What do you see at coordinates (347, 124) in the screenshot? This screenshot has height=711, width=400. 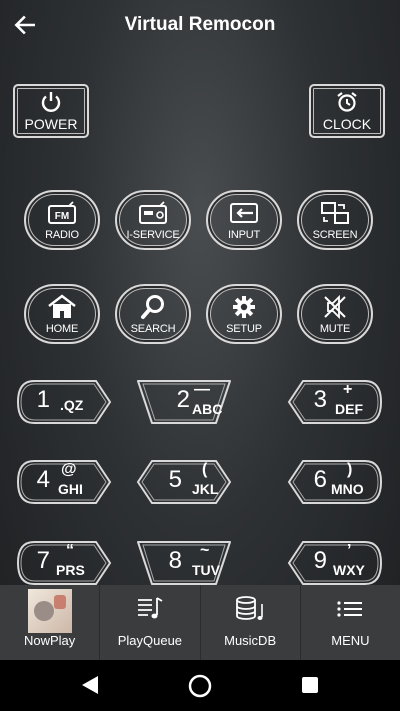 I see `clock-label: CLOCK` at bounding box center [347, 124].